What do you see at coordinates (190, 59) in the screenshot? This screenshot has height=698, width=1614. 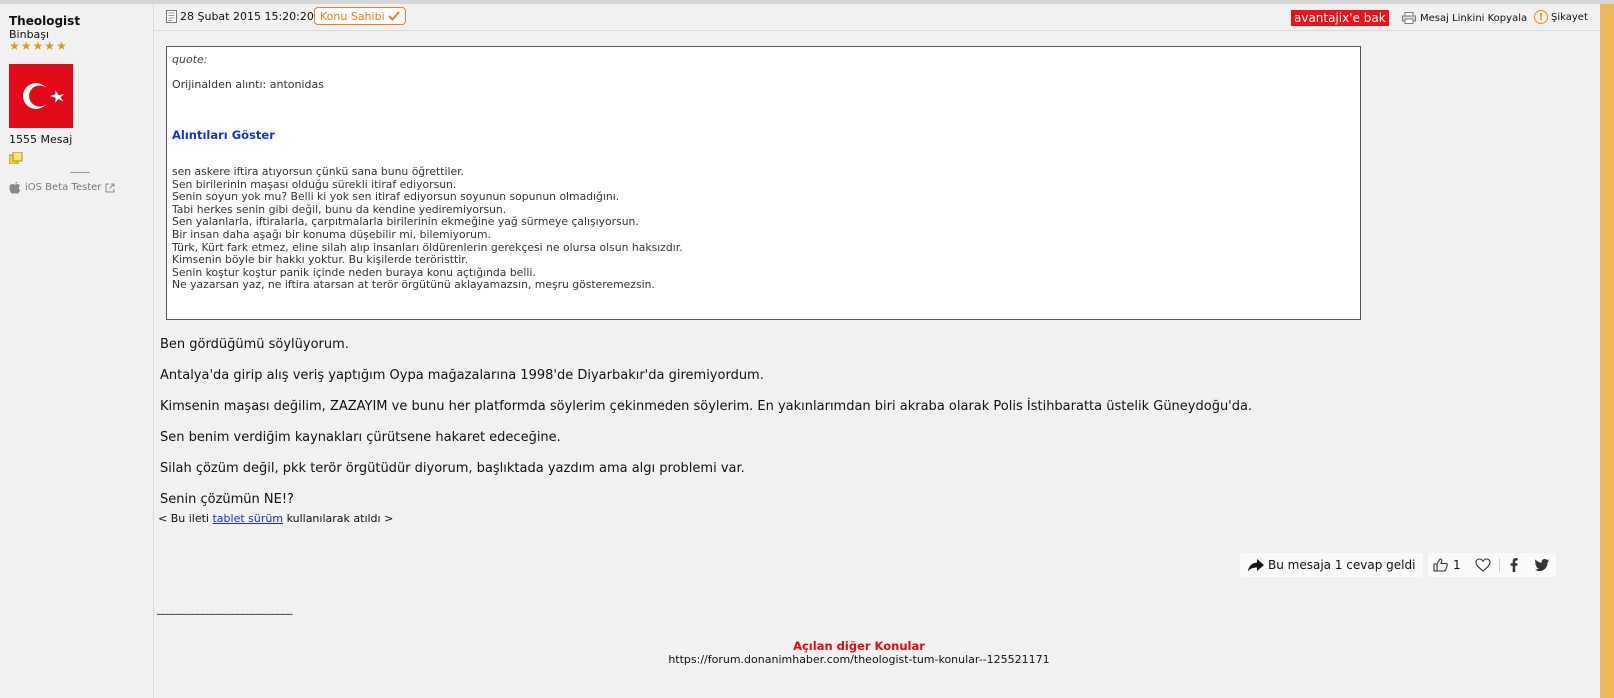 I see `quote-label: quote:` at bounding box center [190, 59].